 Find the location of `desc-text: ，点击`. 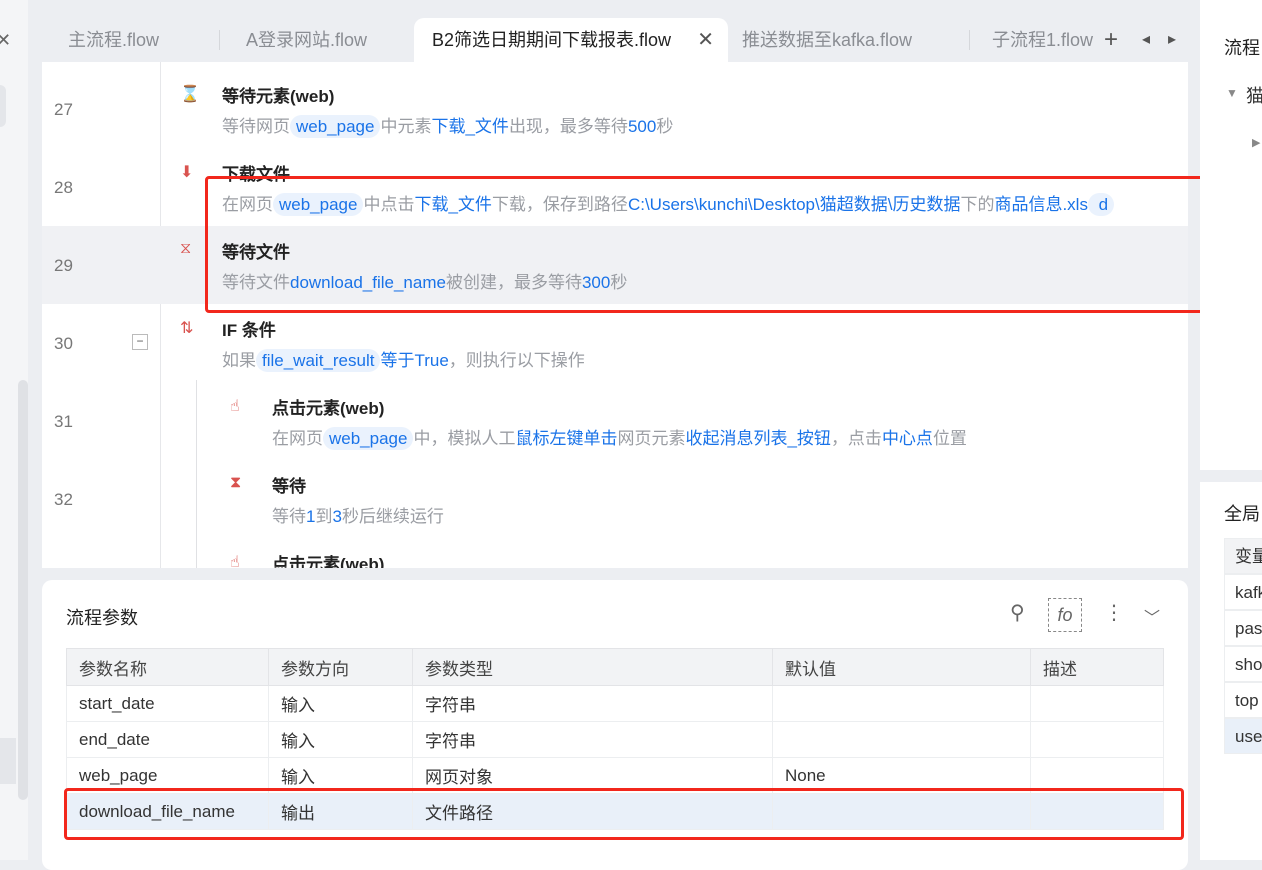

desc-text: ，点击 is located at coordinates (856, 438).